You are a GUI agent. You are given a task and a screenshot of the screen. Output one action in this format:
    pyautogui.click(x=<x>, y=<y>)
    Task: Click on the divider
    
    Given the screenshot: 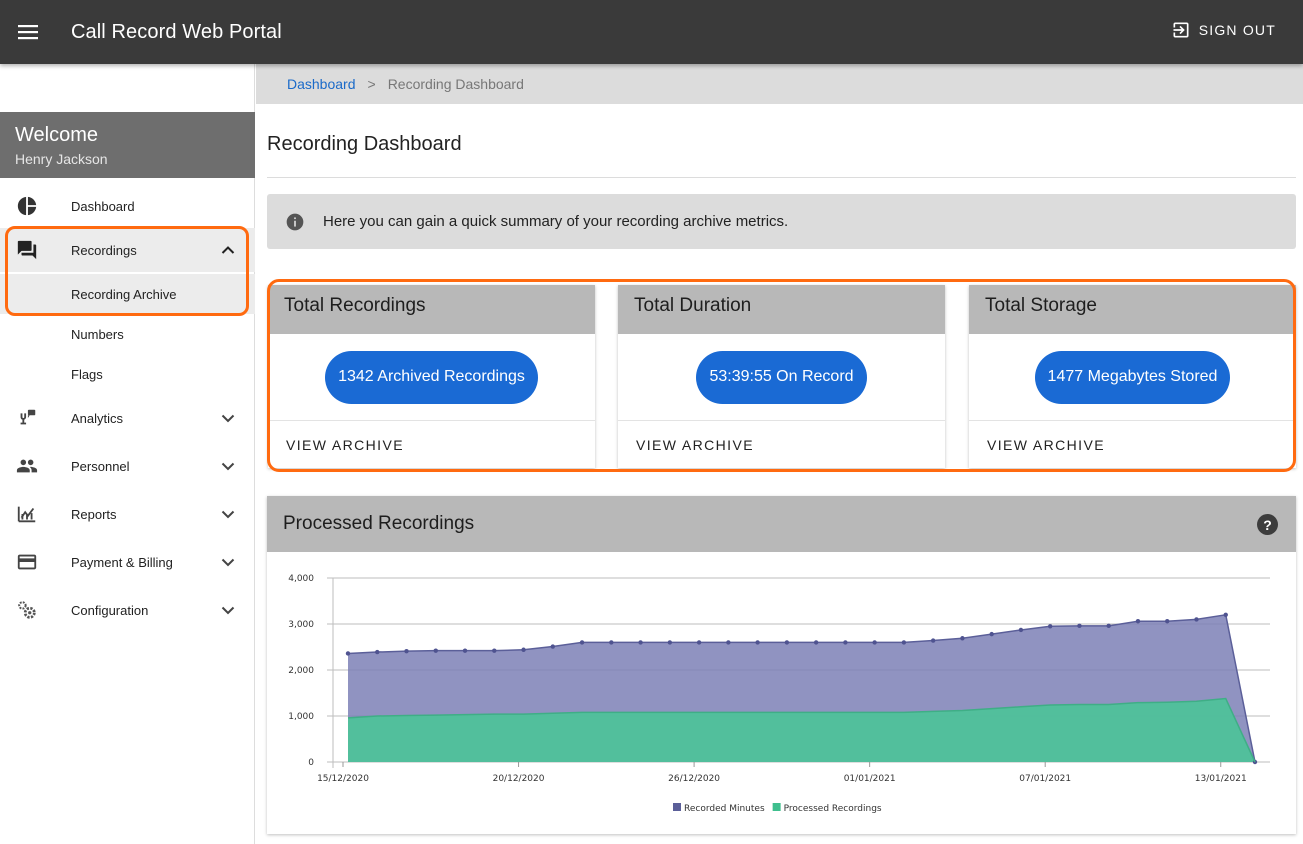 What is the action you would take?
    pyautogui.click(x=781, y=177)
    